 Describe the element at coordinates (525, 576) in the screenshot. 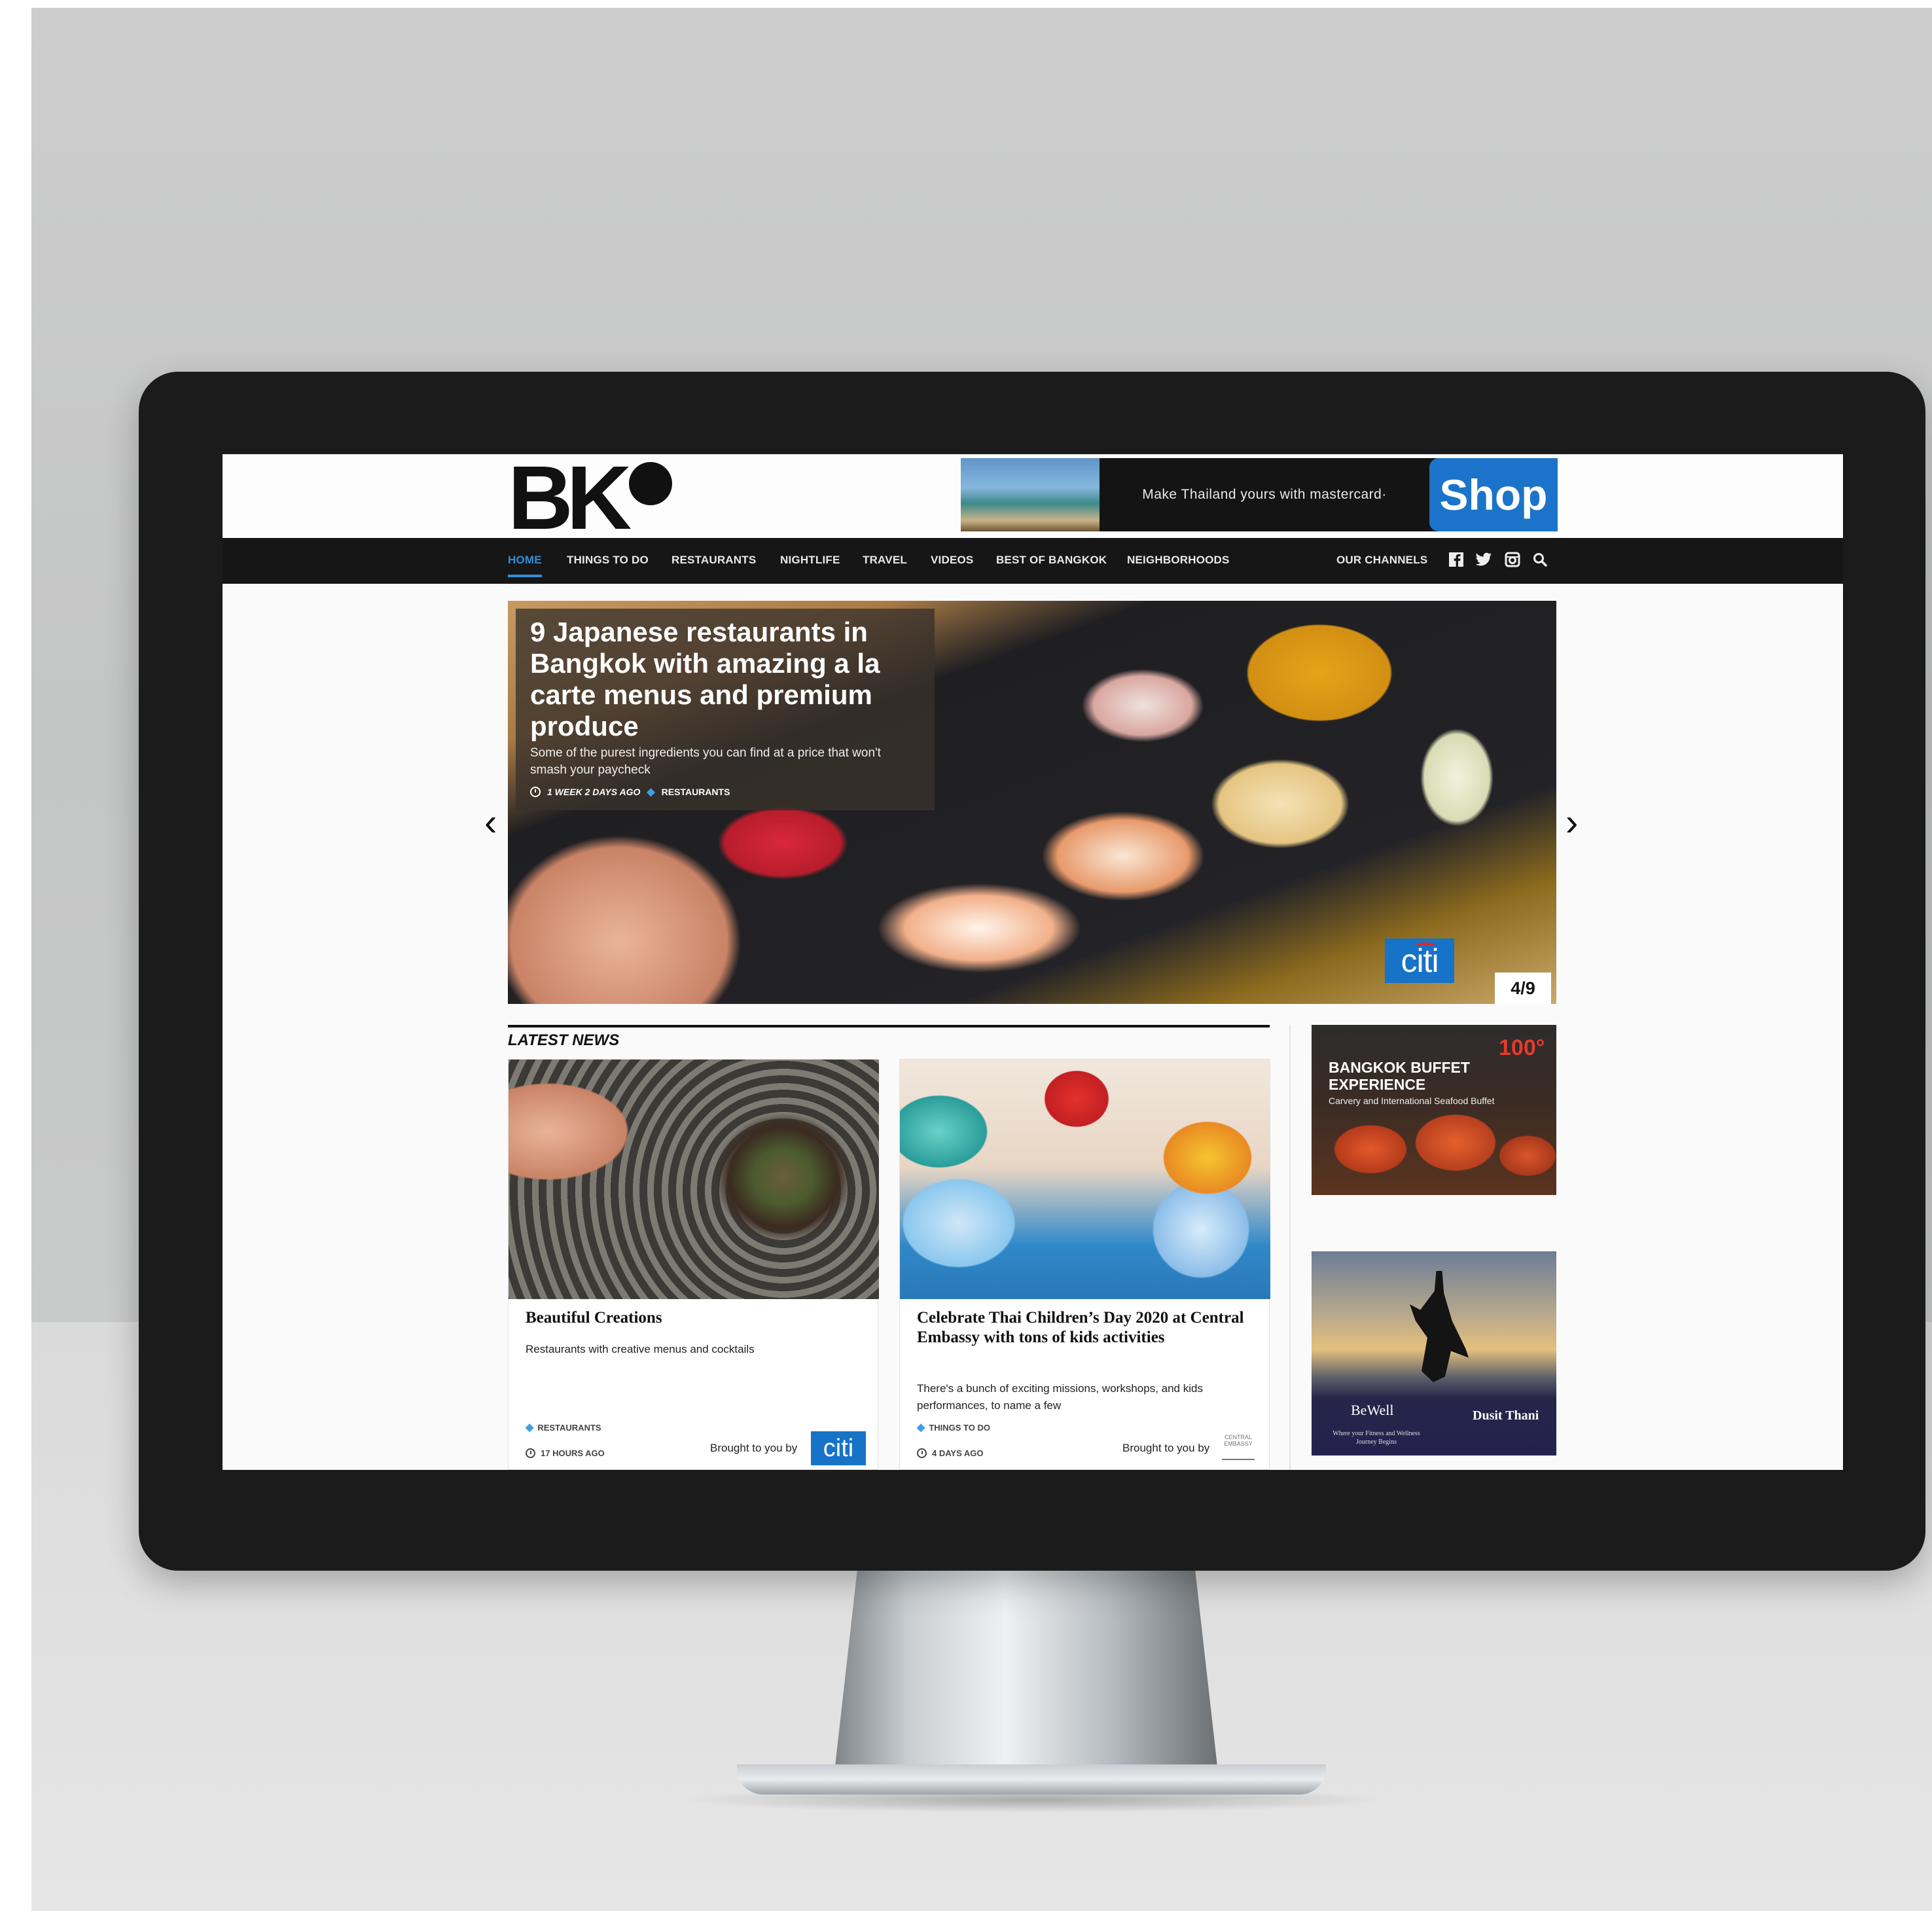

I see `nav-active-underline` at that location.